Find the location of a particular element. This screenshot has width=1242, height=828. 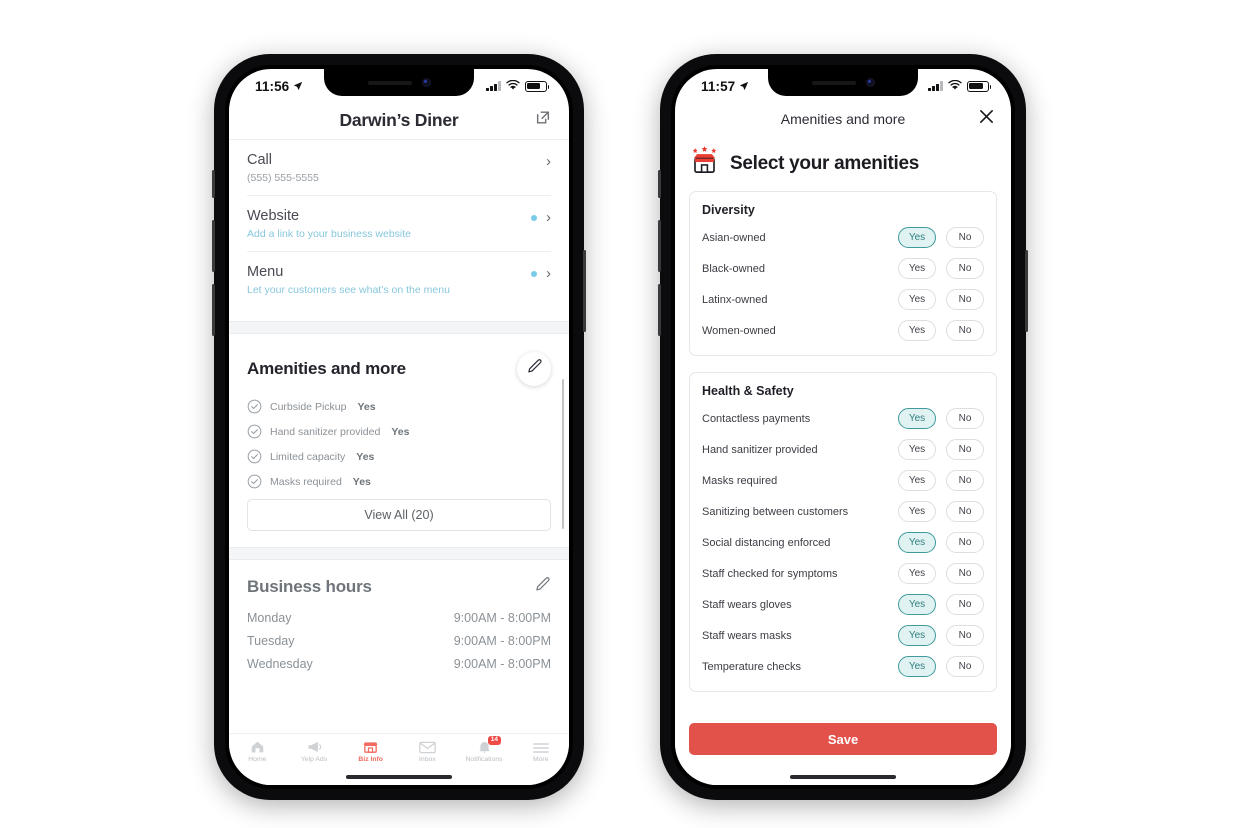

amenity-question-row: Masks required Yes No is located at coordinates (843, 480).